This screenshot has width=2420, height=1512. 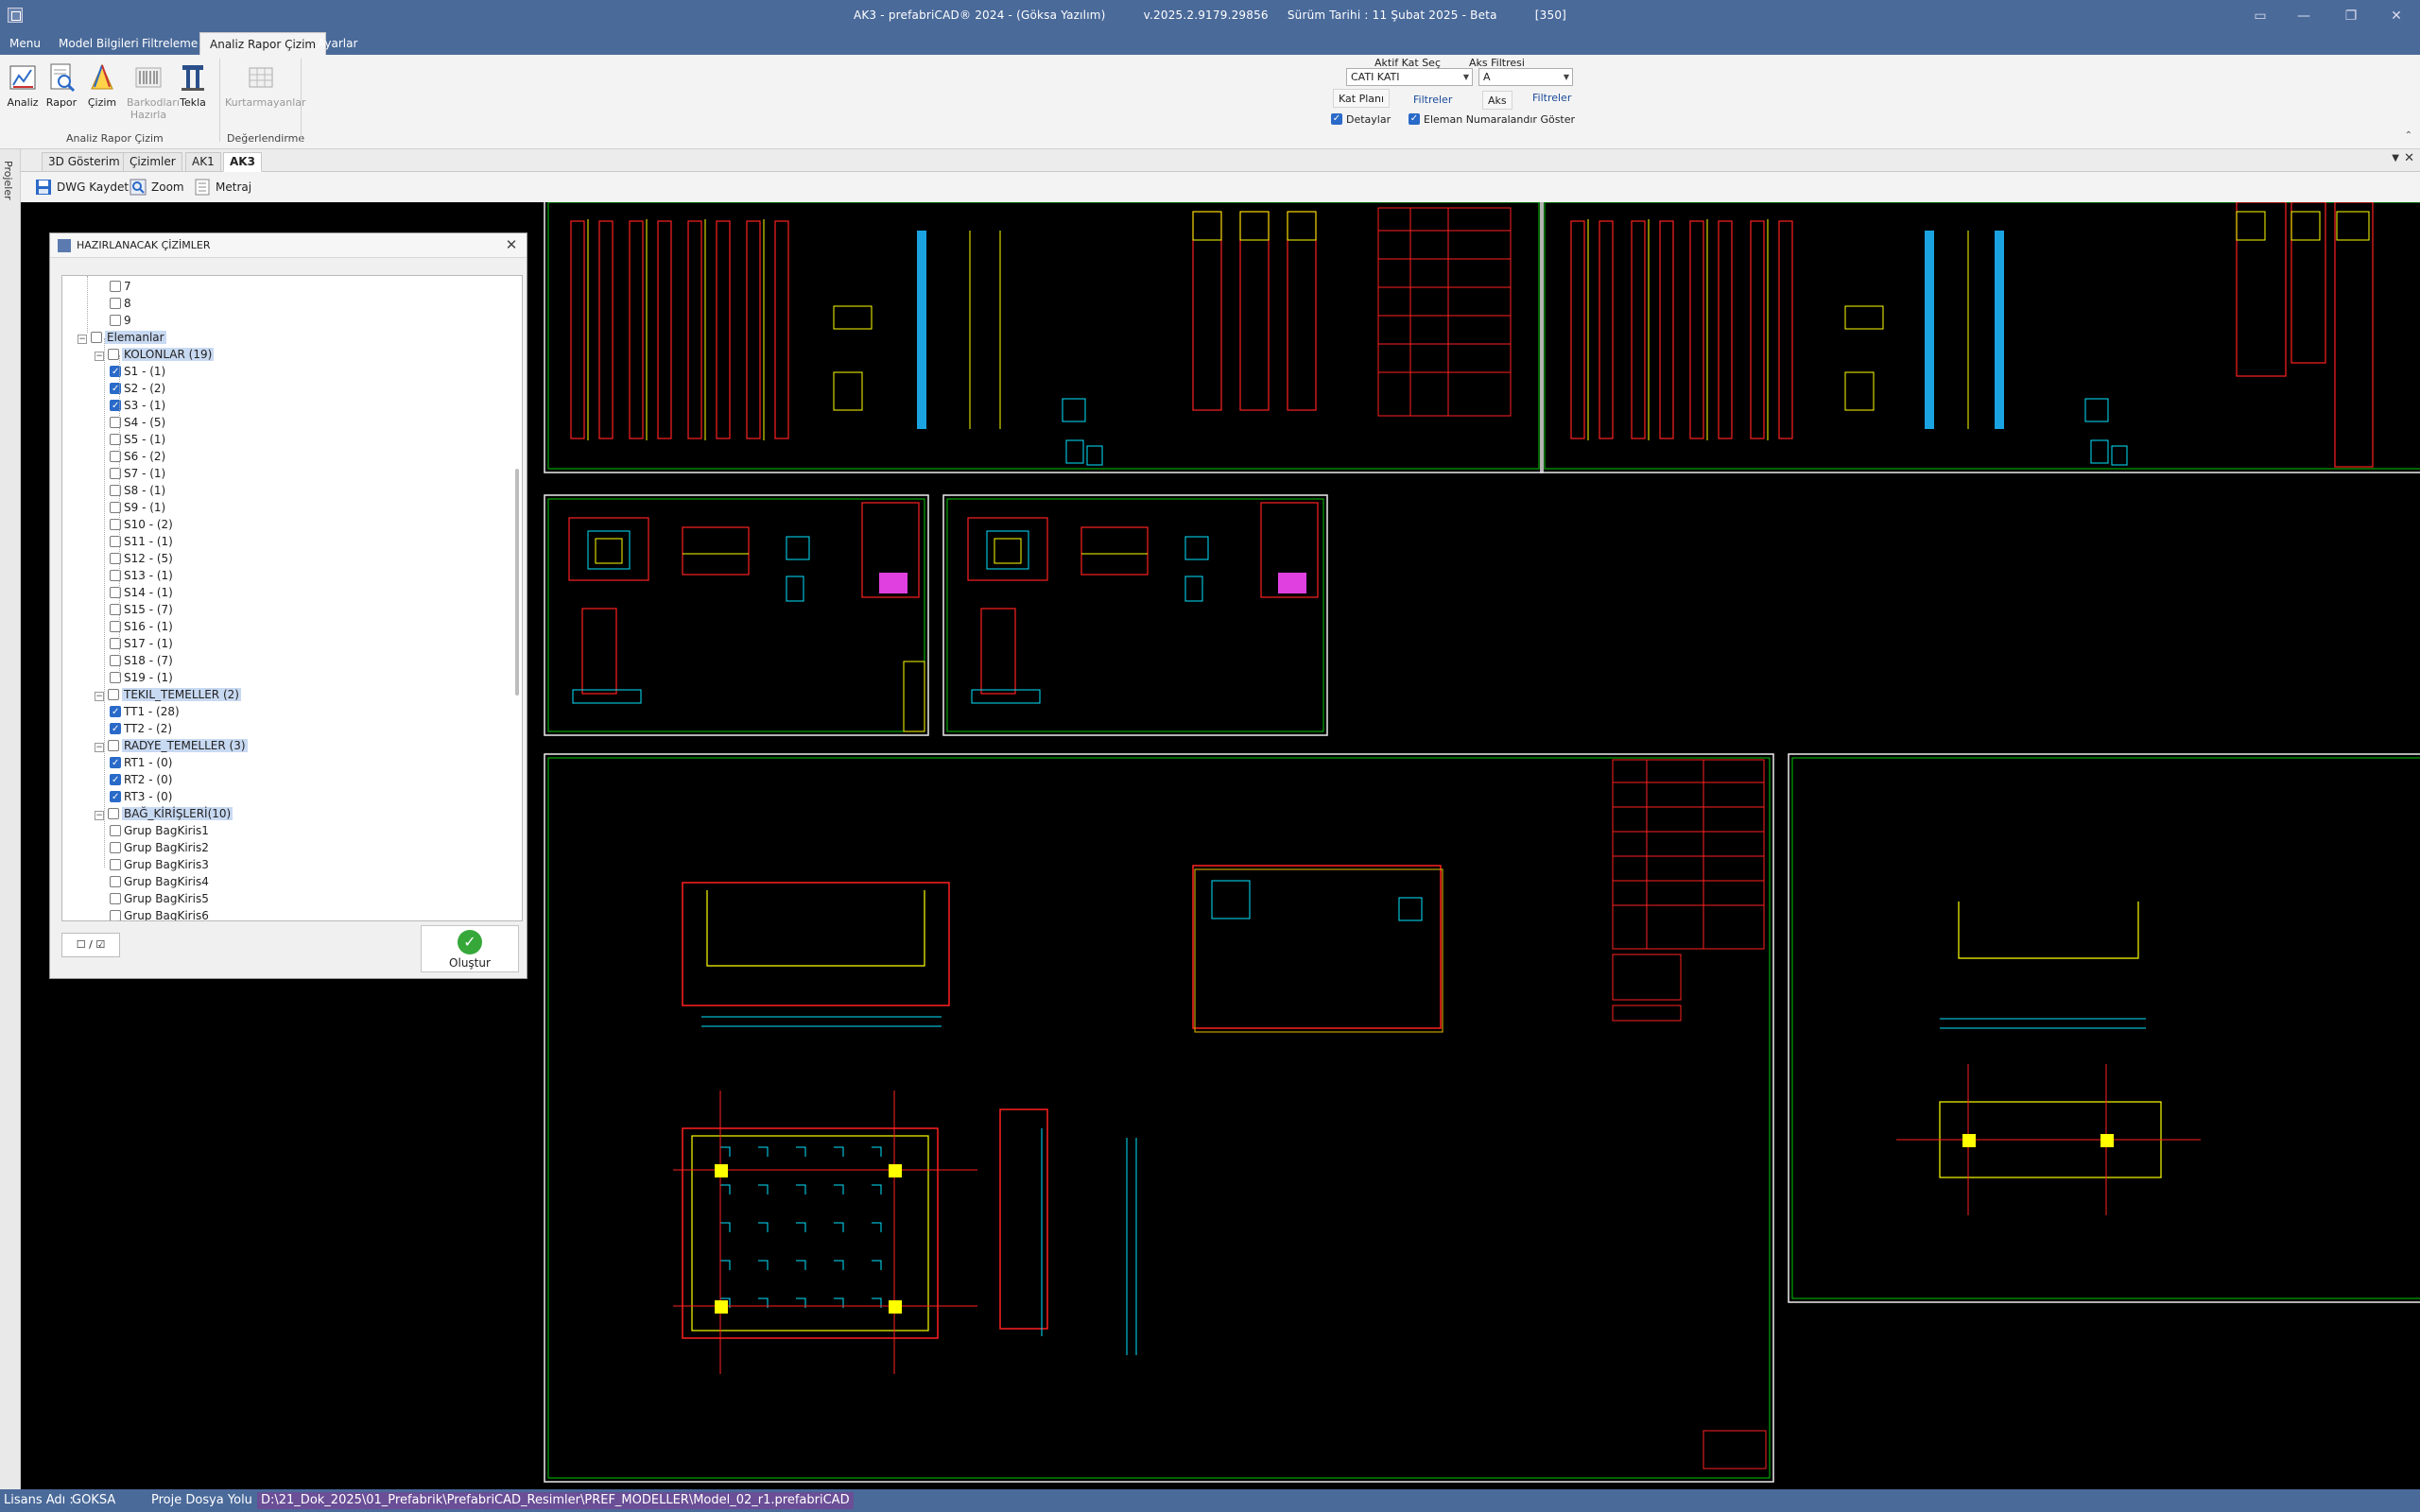 What do you see at coordinates (156, 187) in the screenshot?
I see `zoom-button: Zoom` at bounding box center [156, 187].